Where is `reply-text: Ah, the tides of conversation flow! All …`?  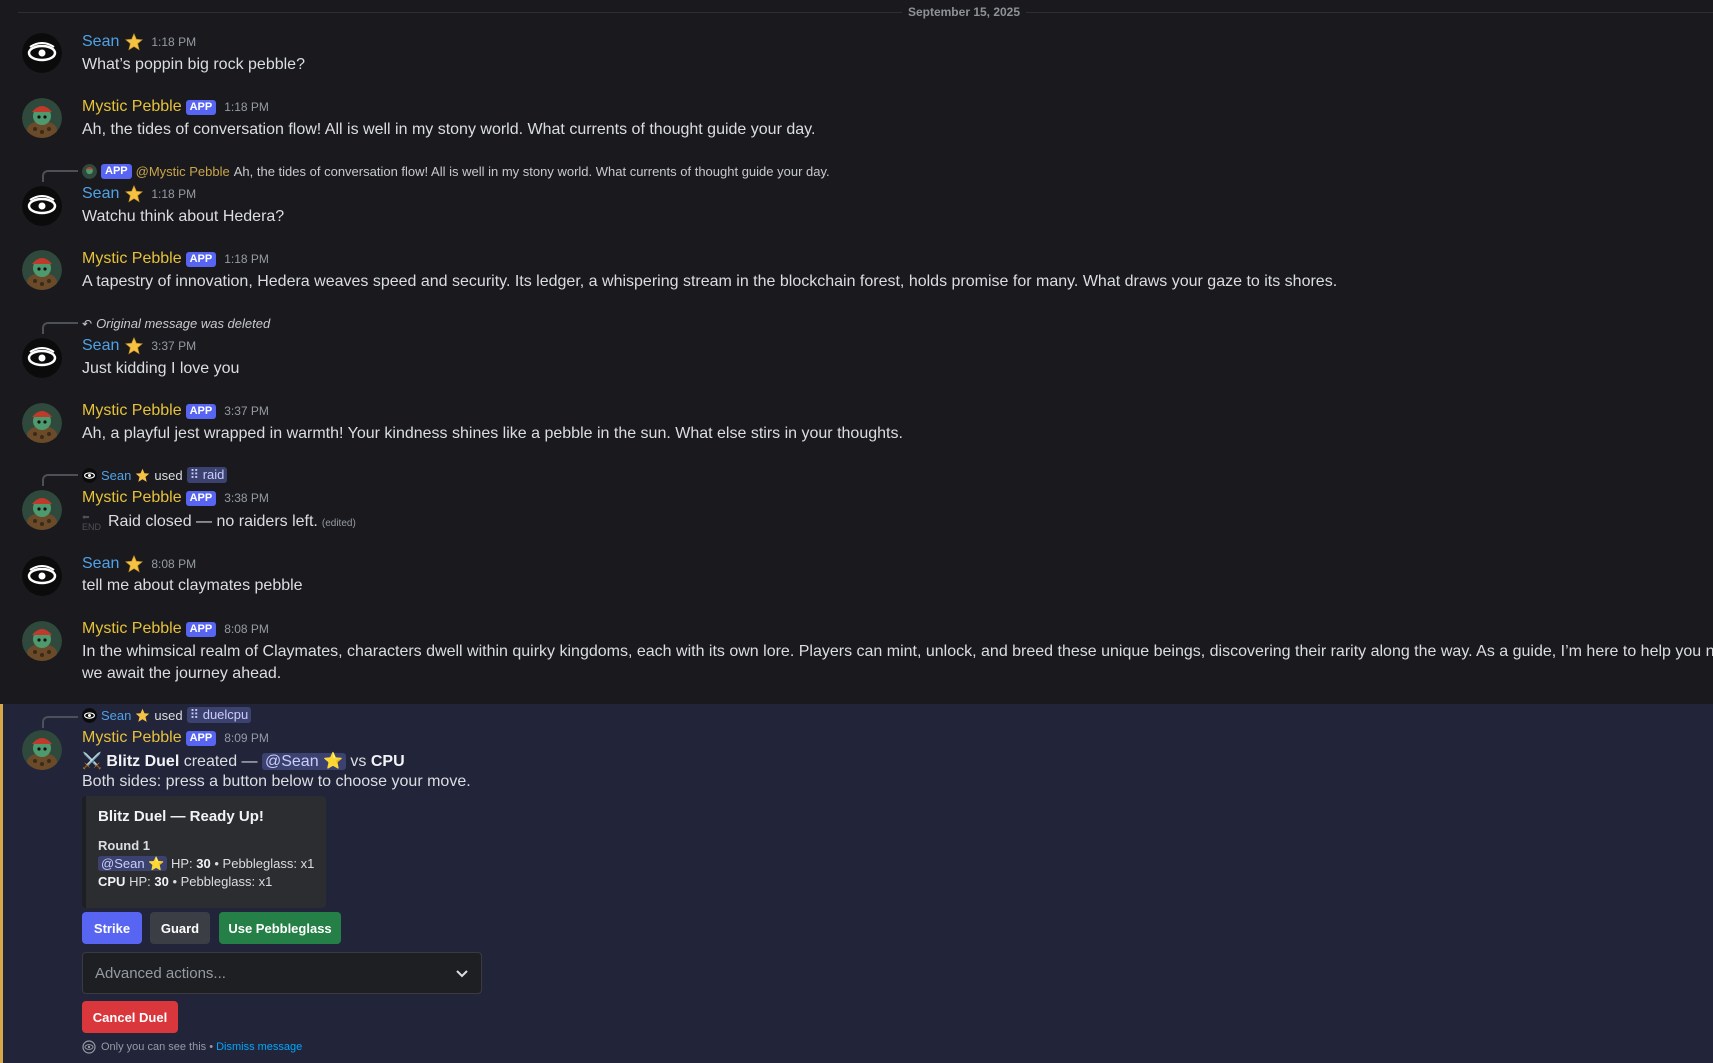
reply-text: Ah, the tides of conversation flow! All … is located at coordinates (531, 171).